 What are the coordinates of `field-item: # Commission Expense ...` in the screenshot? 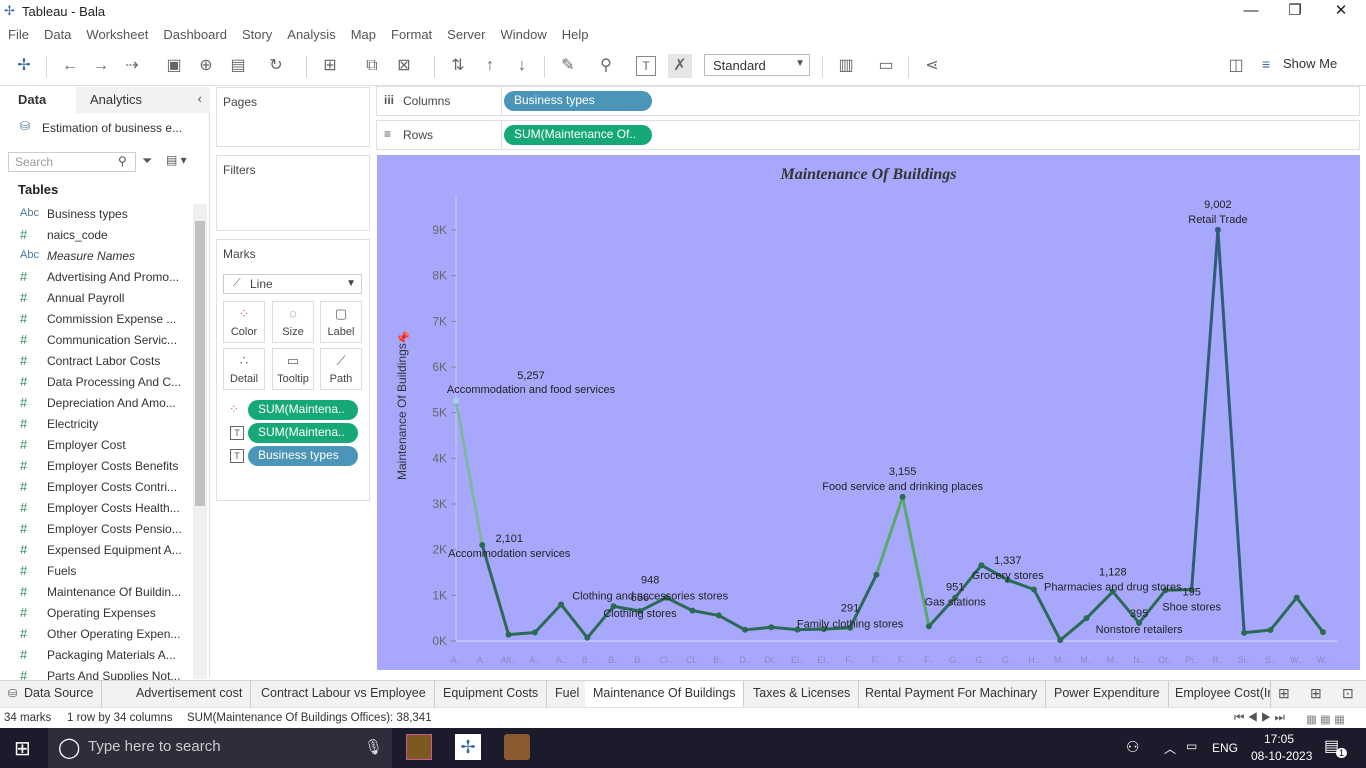 It's located at (96, 319).